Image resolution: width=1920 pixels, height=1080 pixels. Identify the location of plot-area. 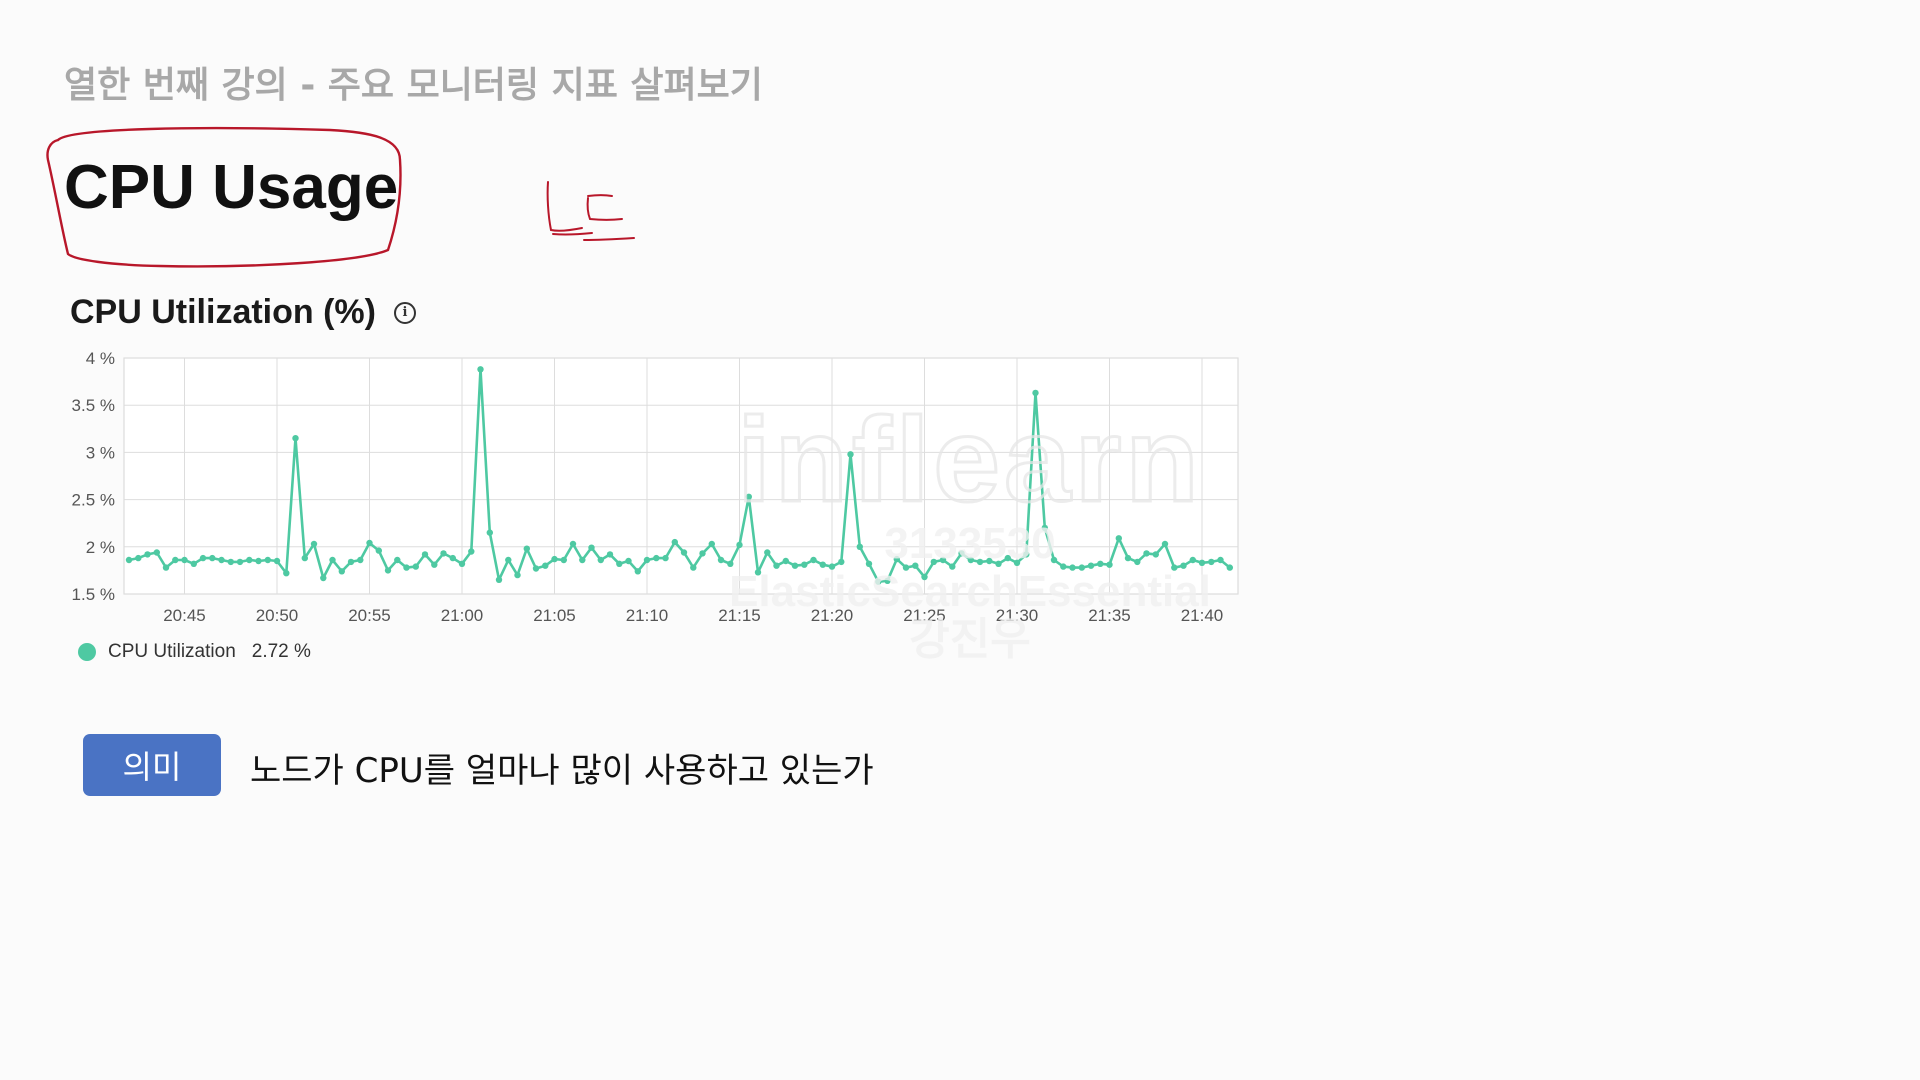
(681, 476).